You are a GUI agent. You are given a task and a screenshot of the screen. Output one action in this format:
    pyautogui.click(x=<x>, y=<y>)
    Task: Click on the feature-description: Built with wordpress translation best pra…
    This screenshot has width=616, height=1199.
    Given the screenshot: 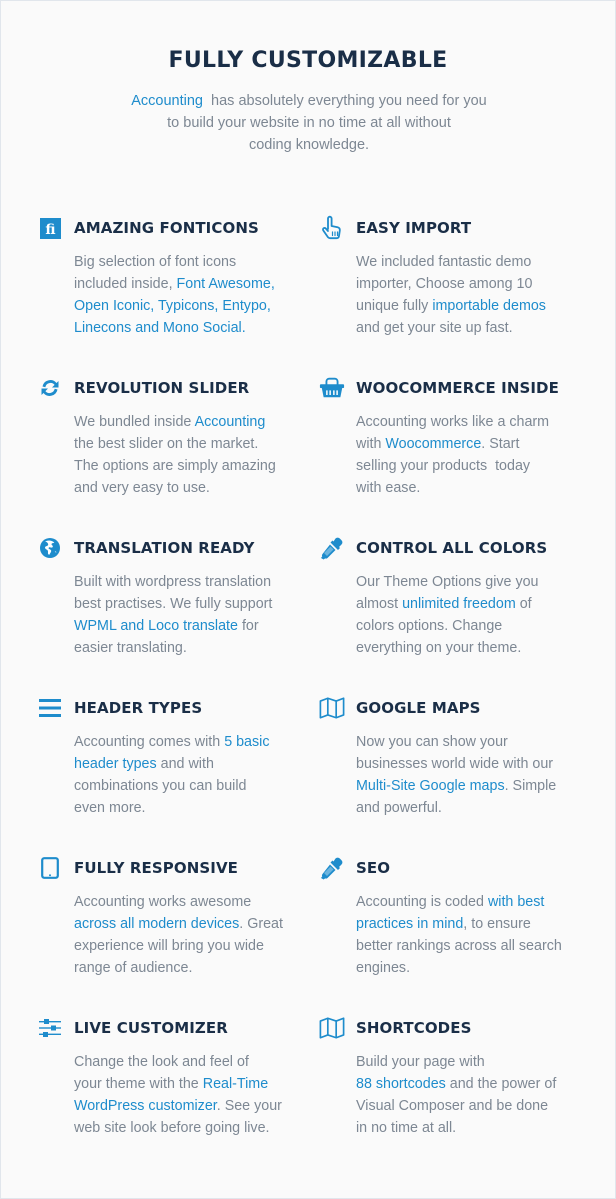 What is the action you would take?
    pyautogui.click(x=194, y=615)
    